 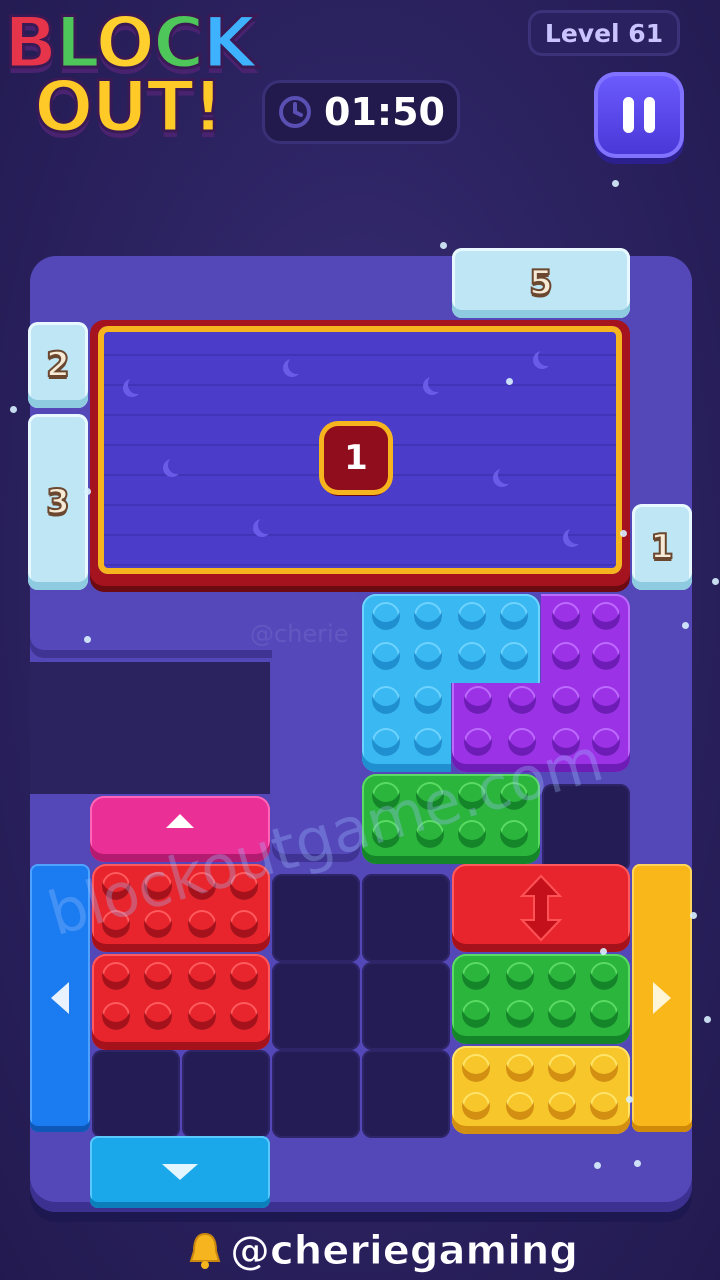 I want to click on arrow-right-icon, so click(x=662, y=998).